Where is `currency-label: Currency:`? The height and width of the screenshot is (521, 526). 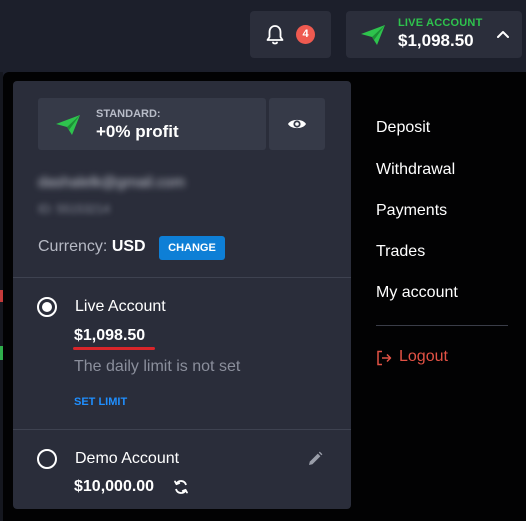
currency-label: Currency: is located at coordinates (73, 246).